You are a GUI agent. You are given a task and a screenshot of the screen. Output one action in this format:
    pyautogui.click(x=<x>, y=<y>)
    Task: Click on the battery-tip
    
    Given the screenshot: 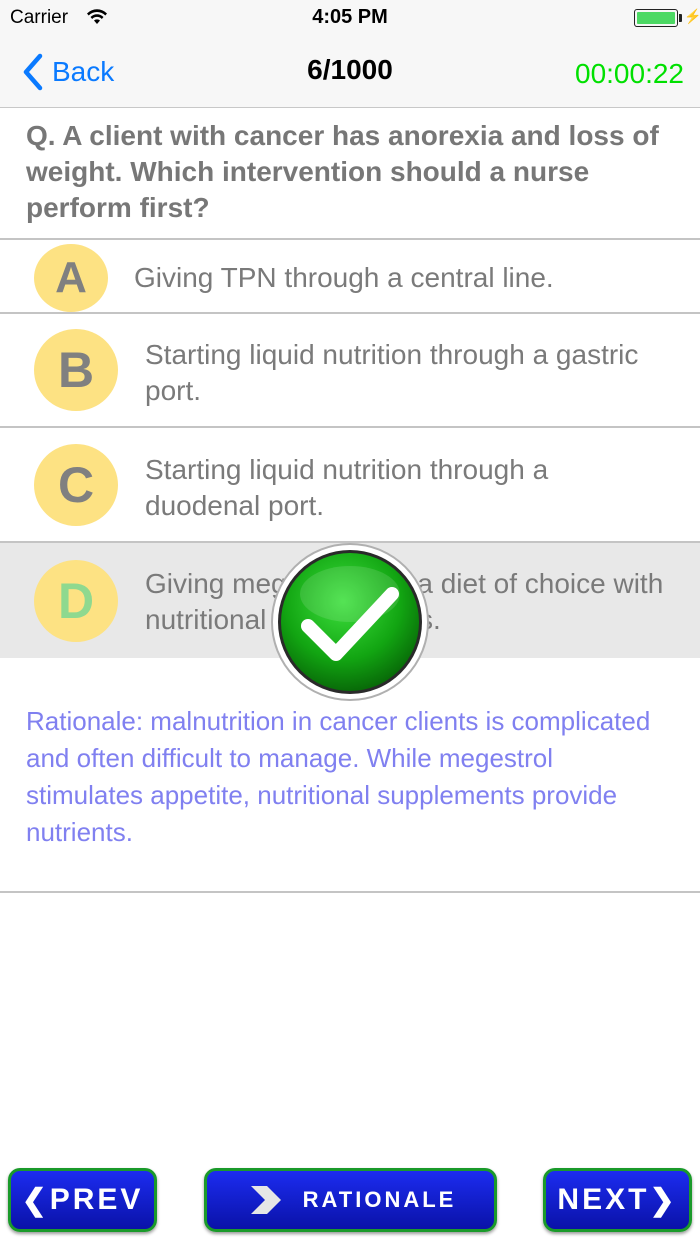 What is the action you would take?
    pyautogui.click(x=680, y=18)
    